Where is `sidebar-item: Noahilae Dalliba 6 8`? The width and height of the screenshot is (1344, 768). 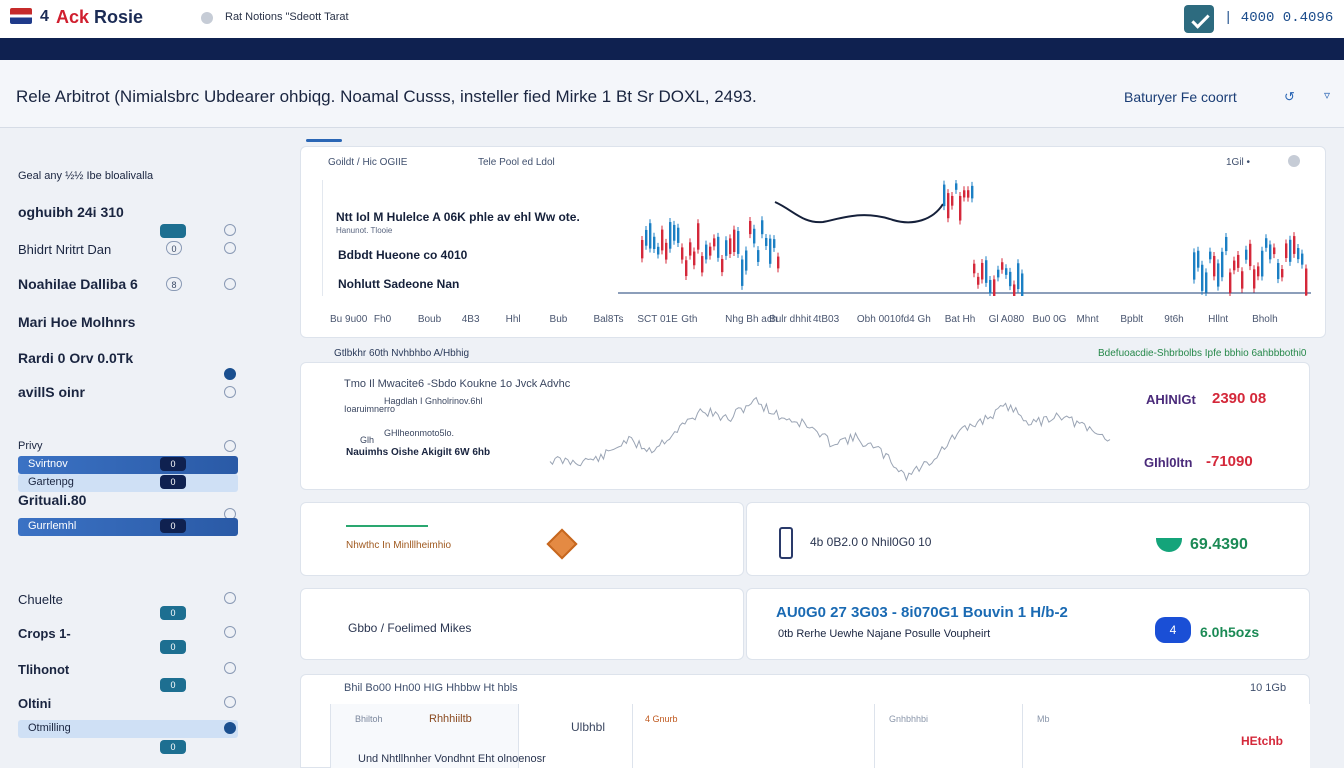 sidebar-item: Noahilae Dalliba 6 8 is located at coordinates (130, 285).